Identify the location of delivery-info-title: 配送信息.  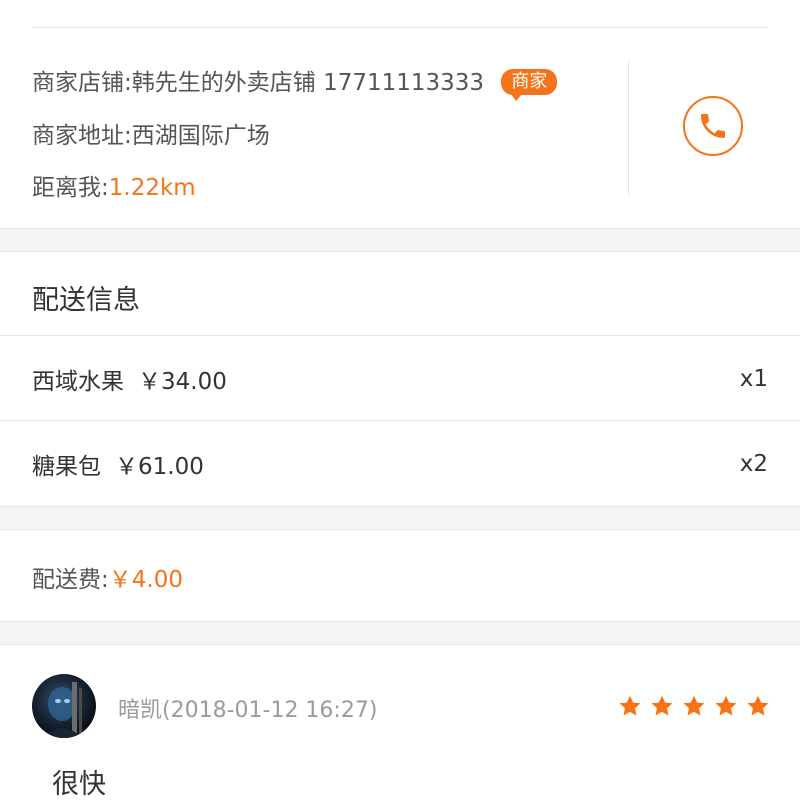
(86, 300).